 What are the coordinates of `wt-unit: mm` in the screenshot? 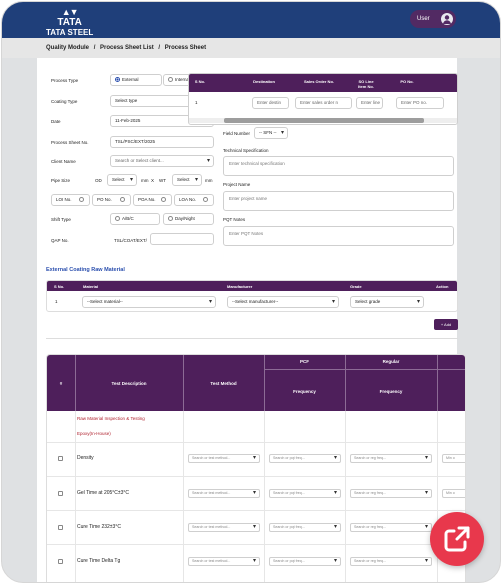 It's located at (209, 180).